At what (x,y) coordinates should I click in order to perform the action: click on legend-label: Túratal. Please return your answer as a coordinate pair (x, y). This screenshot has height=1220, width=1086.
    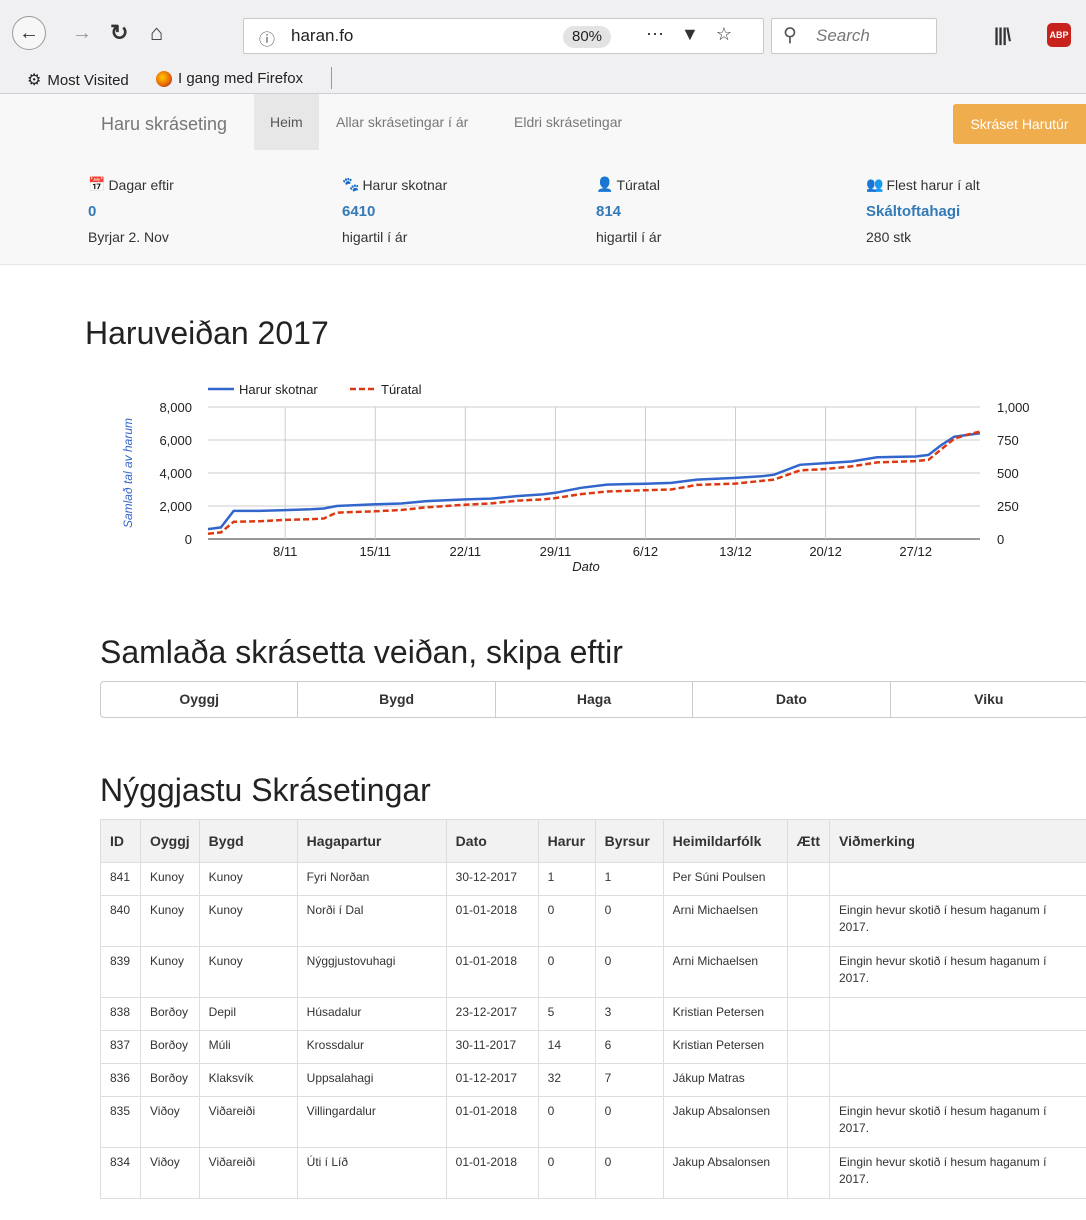
    Looking at the image, I should click on (401, 389).